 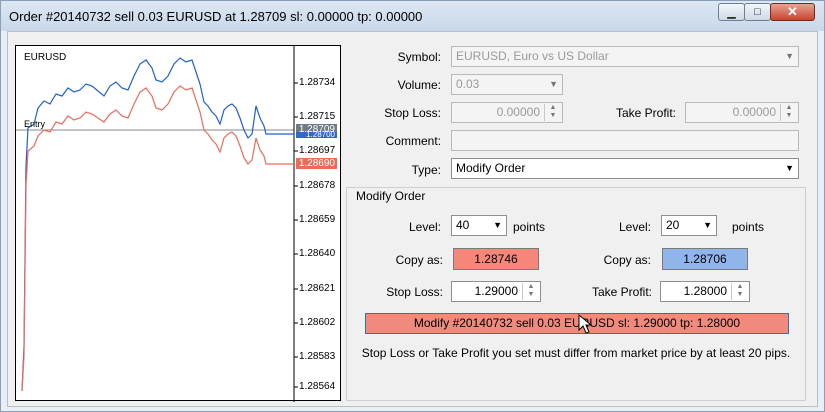 What do you see at coordinates (532, 56) in the screenshot?
I see `symbol-value: EURUSD, Euro vs US Dollar` at bounding box center [532, 56].